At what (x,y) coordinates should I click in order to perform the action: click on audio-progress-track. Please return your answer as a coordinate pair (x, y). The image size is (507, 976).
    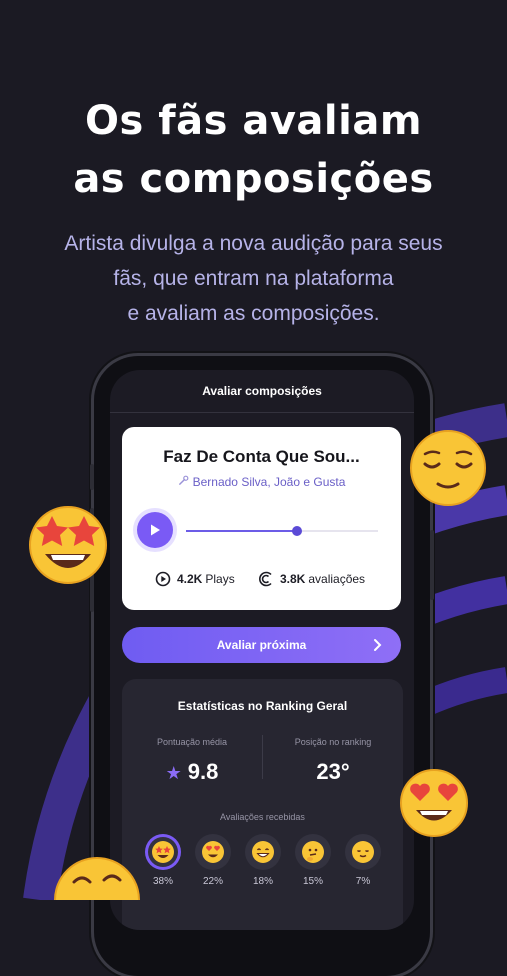
    Looking at the image, I should click on (282, 531).